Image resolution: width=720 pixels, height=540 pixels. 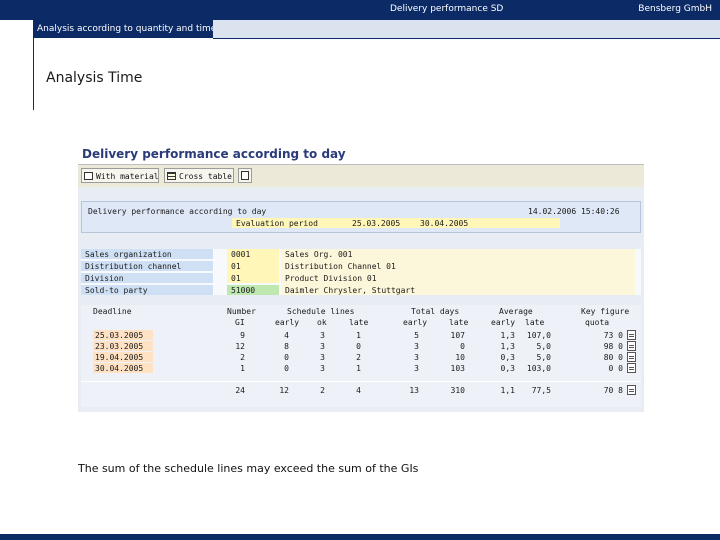 I want to click on material-icon, so click(x=88, y=176).